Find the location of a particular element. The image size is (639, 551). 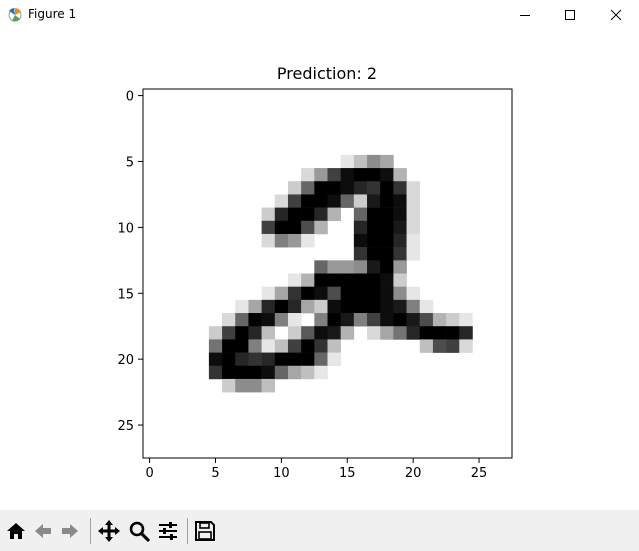

zoom-button is located at coordinates (139, 531).